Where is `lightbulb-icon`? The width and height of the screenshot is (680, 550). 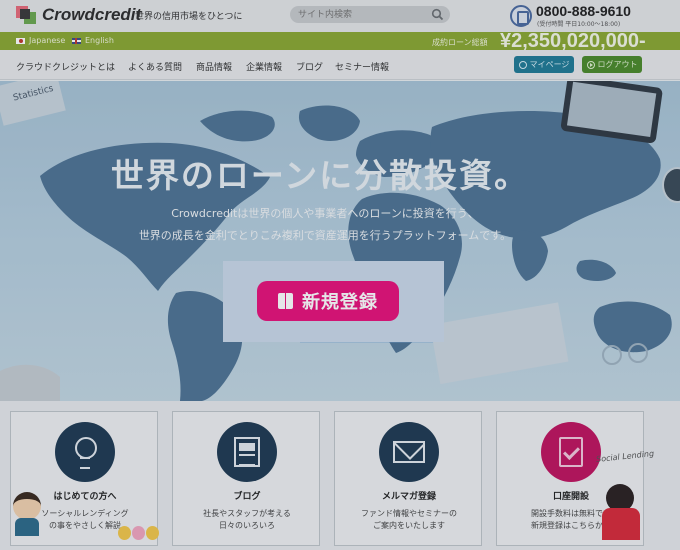
lightbulb-icon is located at coordinates (85, 453).